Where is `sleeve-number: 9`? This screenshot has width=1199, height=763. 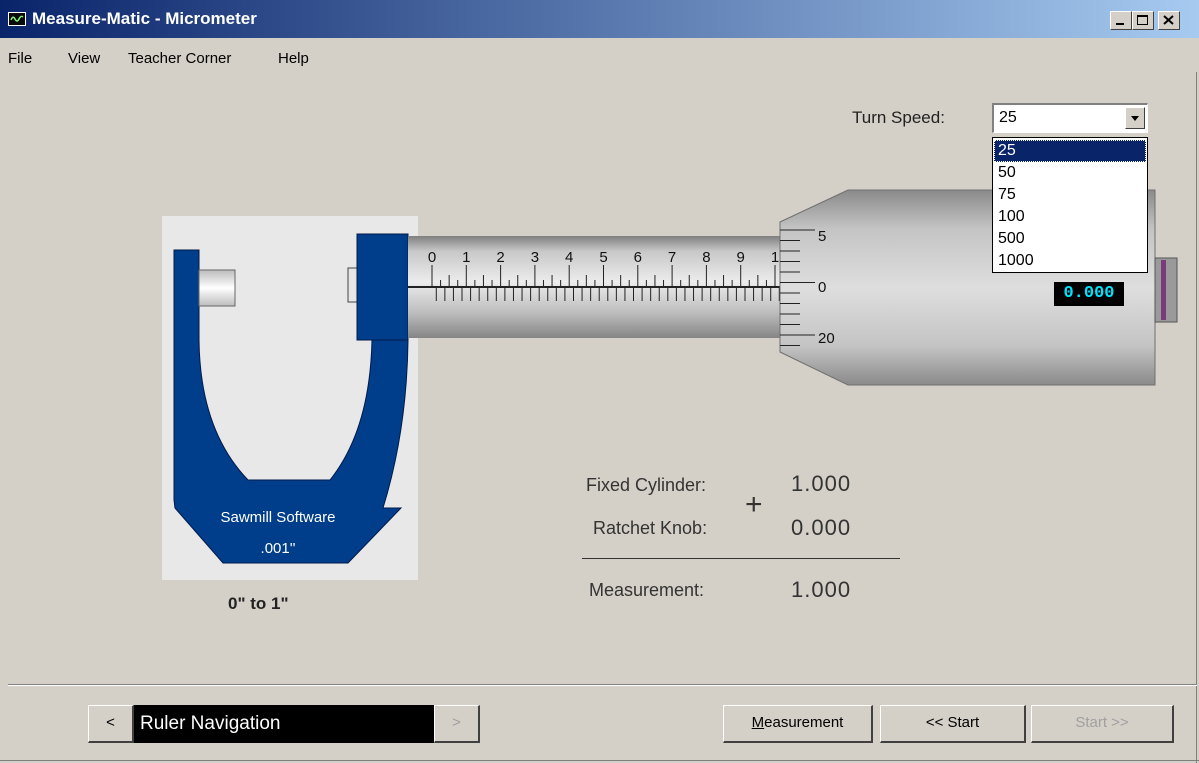 sleeve-number: 9 is located at coordinates (741, 257).